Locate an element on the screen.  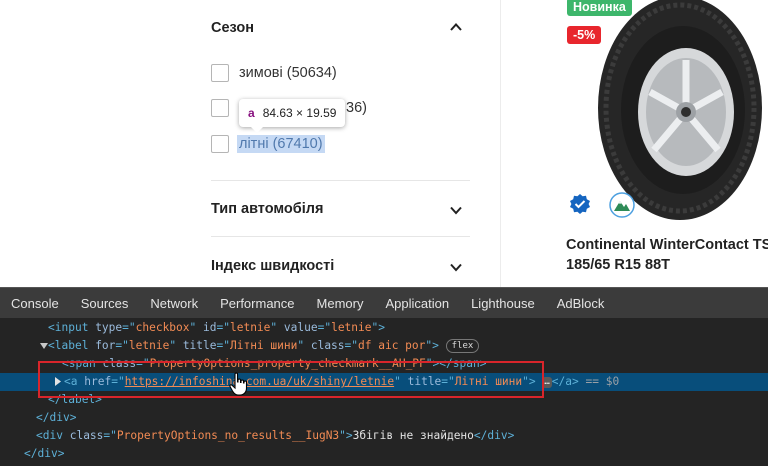
column-divider is located at coordinates (500, 143).